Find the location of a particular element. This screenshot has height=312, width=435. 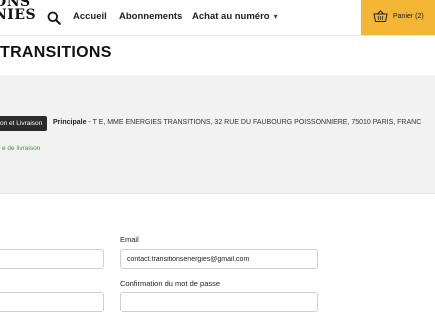

page-title: TRANSITIONS is located at coordinates (56, 53).